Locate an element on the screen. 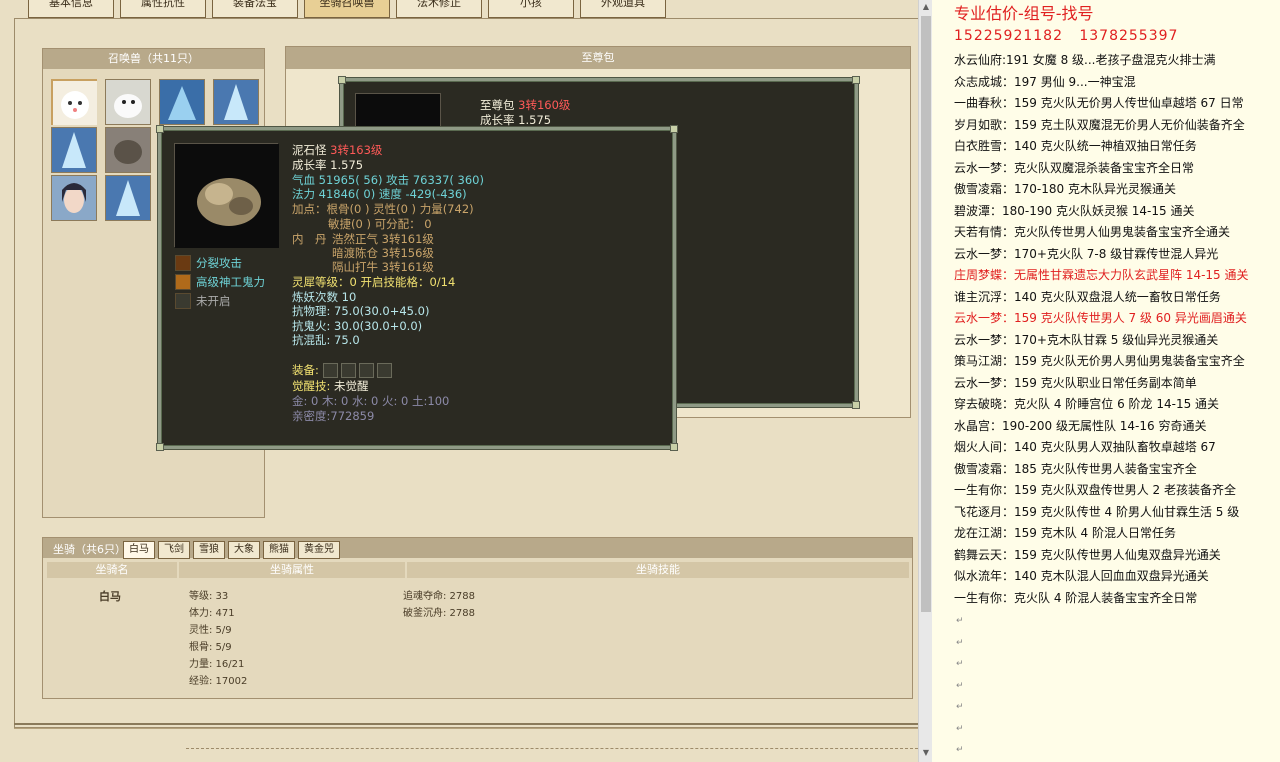 Image resolution: width=1280 pixels, height=762 pixels. listing-line: 天若有情：克火队传世男人仙男鬼装备宝宝齐全通关 is located at coordinates (1092, 232).